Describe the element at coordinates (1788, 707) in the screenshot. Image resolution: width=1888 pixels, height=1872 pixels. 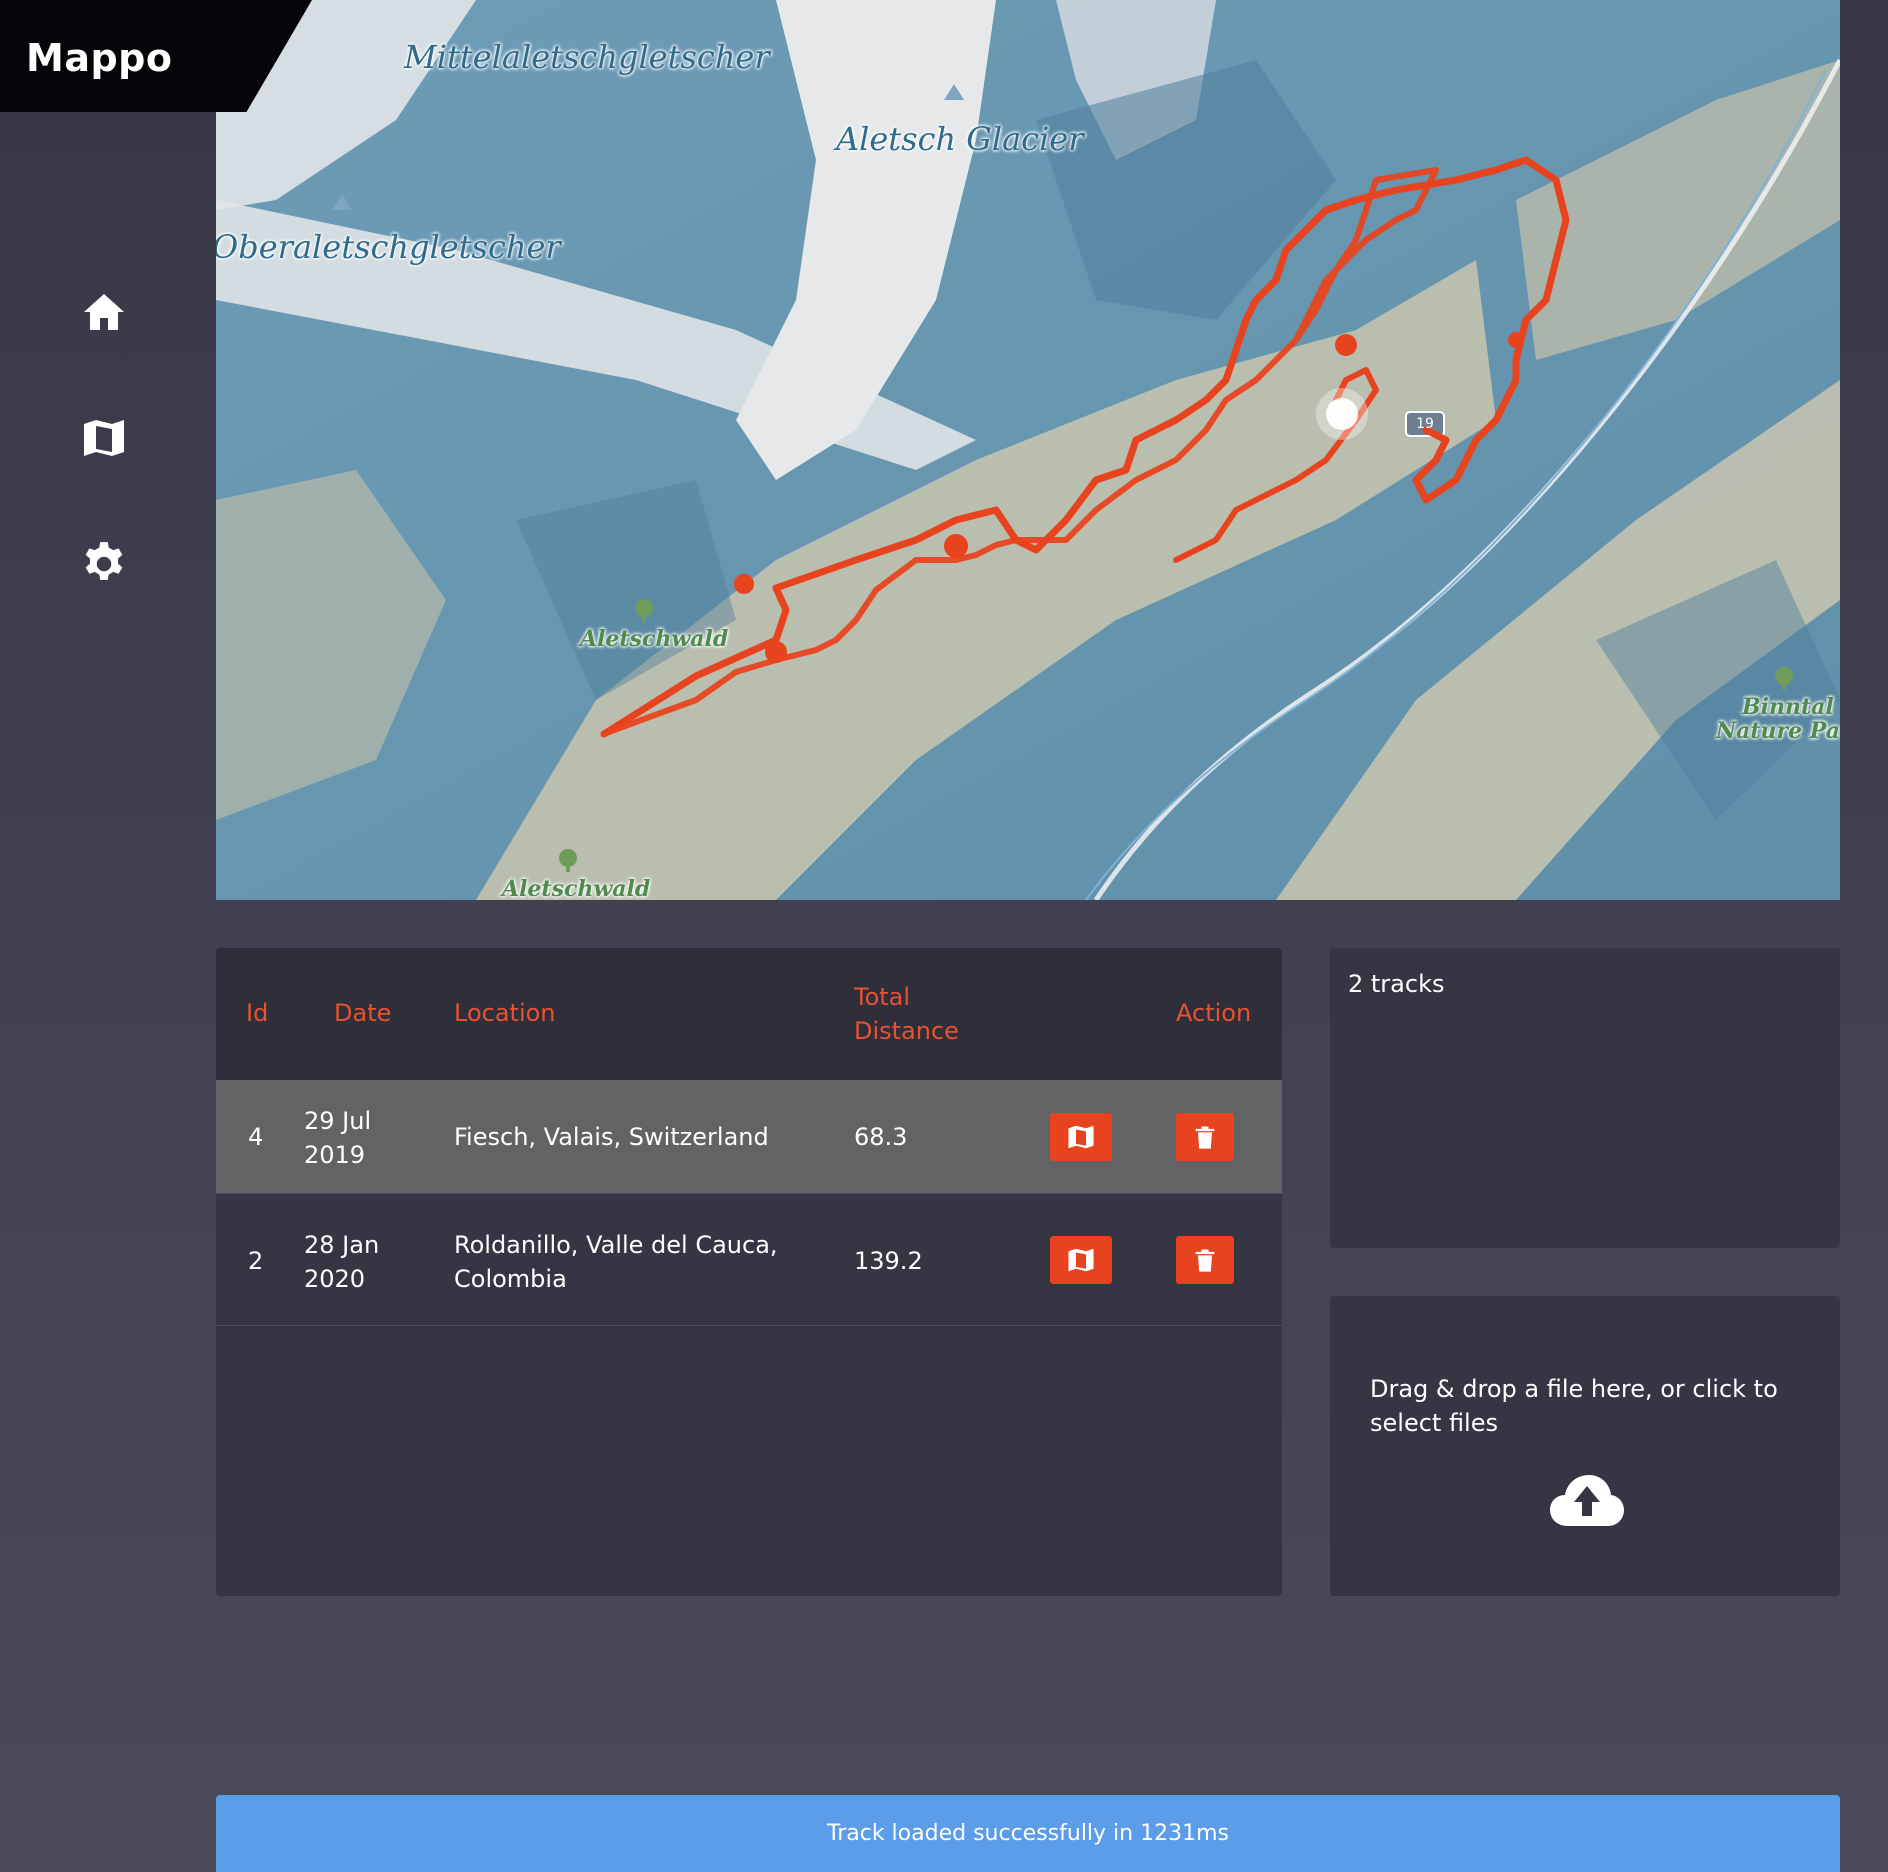
I see `map-label-binntal: Binntal` at that location.